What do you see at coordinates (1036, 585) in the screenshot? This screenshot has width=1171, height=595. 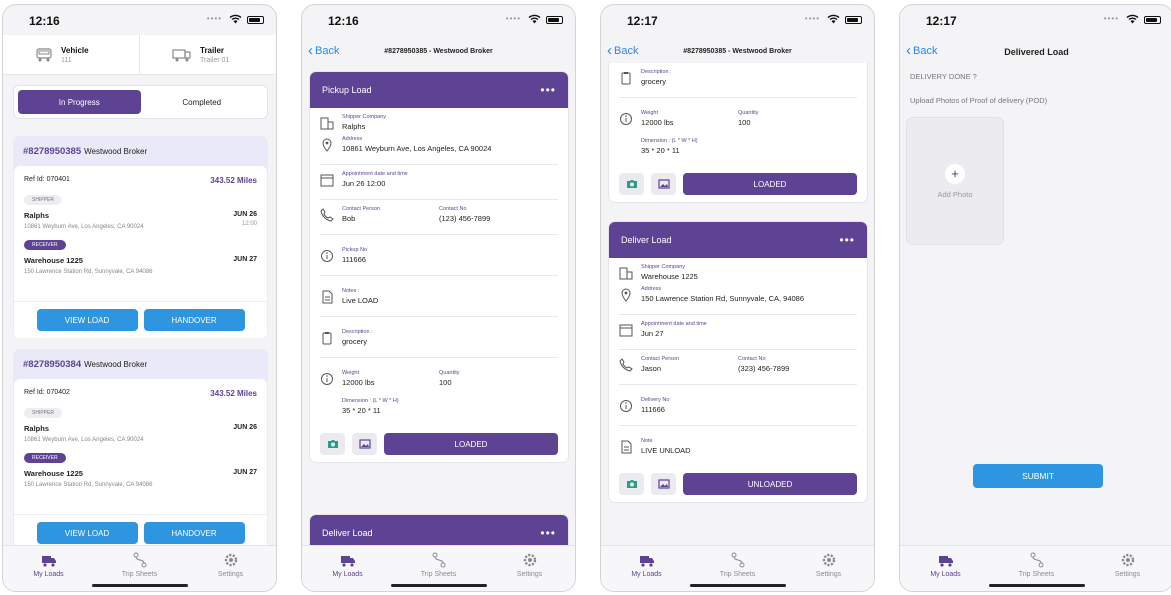 I see `home-indicator` at bounding box center [1036, 585].